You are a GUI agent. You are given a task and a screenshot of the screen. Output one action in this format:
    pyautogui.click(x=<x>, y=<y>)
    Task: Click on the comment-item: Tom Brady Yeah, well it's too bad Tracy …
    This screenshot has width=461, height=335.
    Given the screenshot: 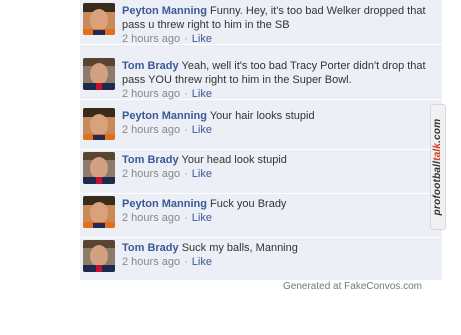 What is the action you would take?
    pyautogui.click(x=261, y=77)
    